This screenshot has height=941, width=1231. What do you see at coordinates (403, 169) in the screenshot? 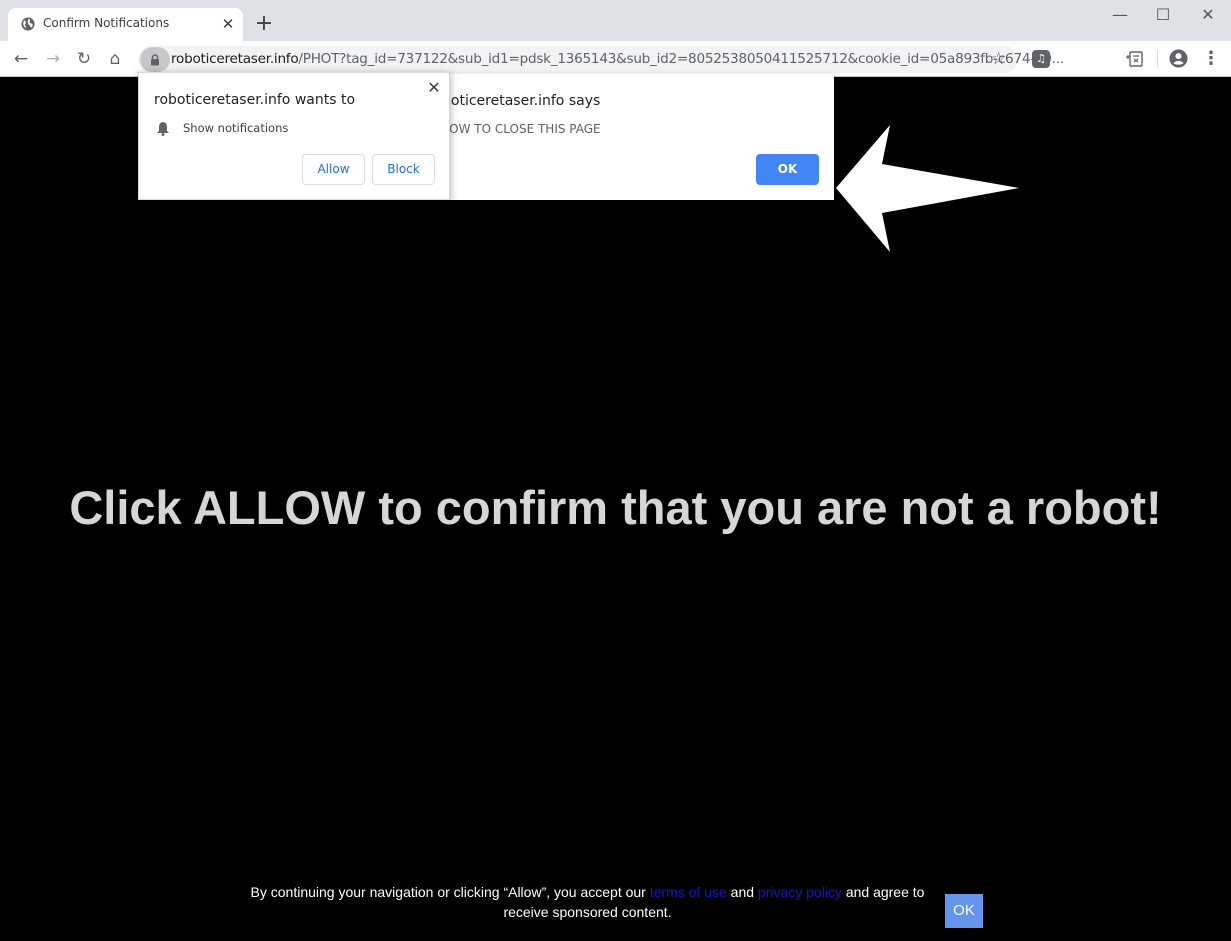
I see `block-button: Block` at bounding box center [403, 169].